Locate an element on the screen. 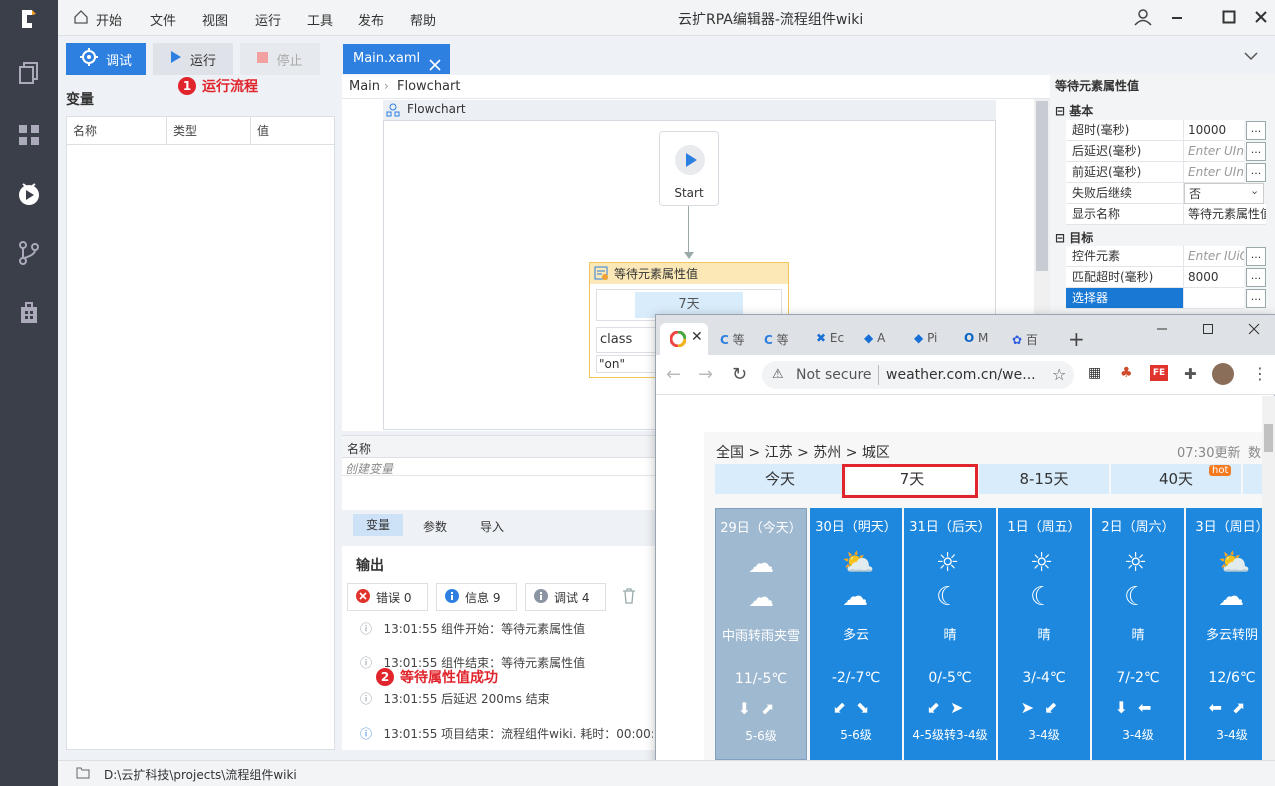  prop-value-input: 10000 is located at coordinates (1214, 130).